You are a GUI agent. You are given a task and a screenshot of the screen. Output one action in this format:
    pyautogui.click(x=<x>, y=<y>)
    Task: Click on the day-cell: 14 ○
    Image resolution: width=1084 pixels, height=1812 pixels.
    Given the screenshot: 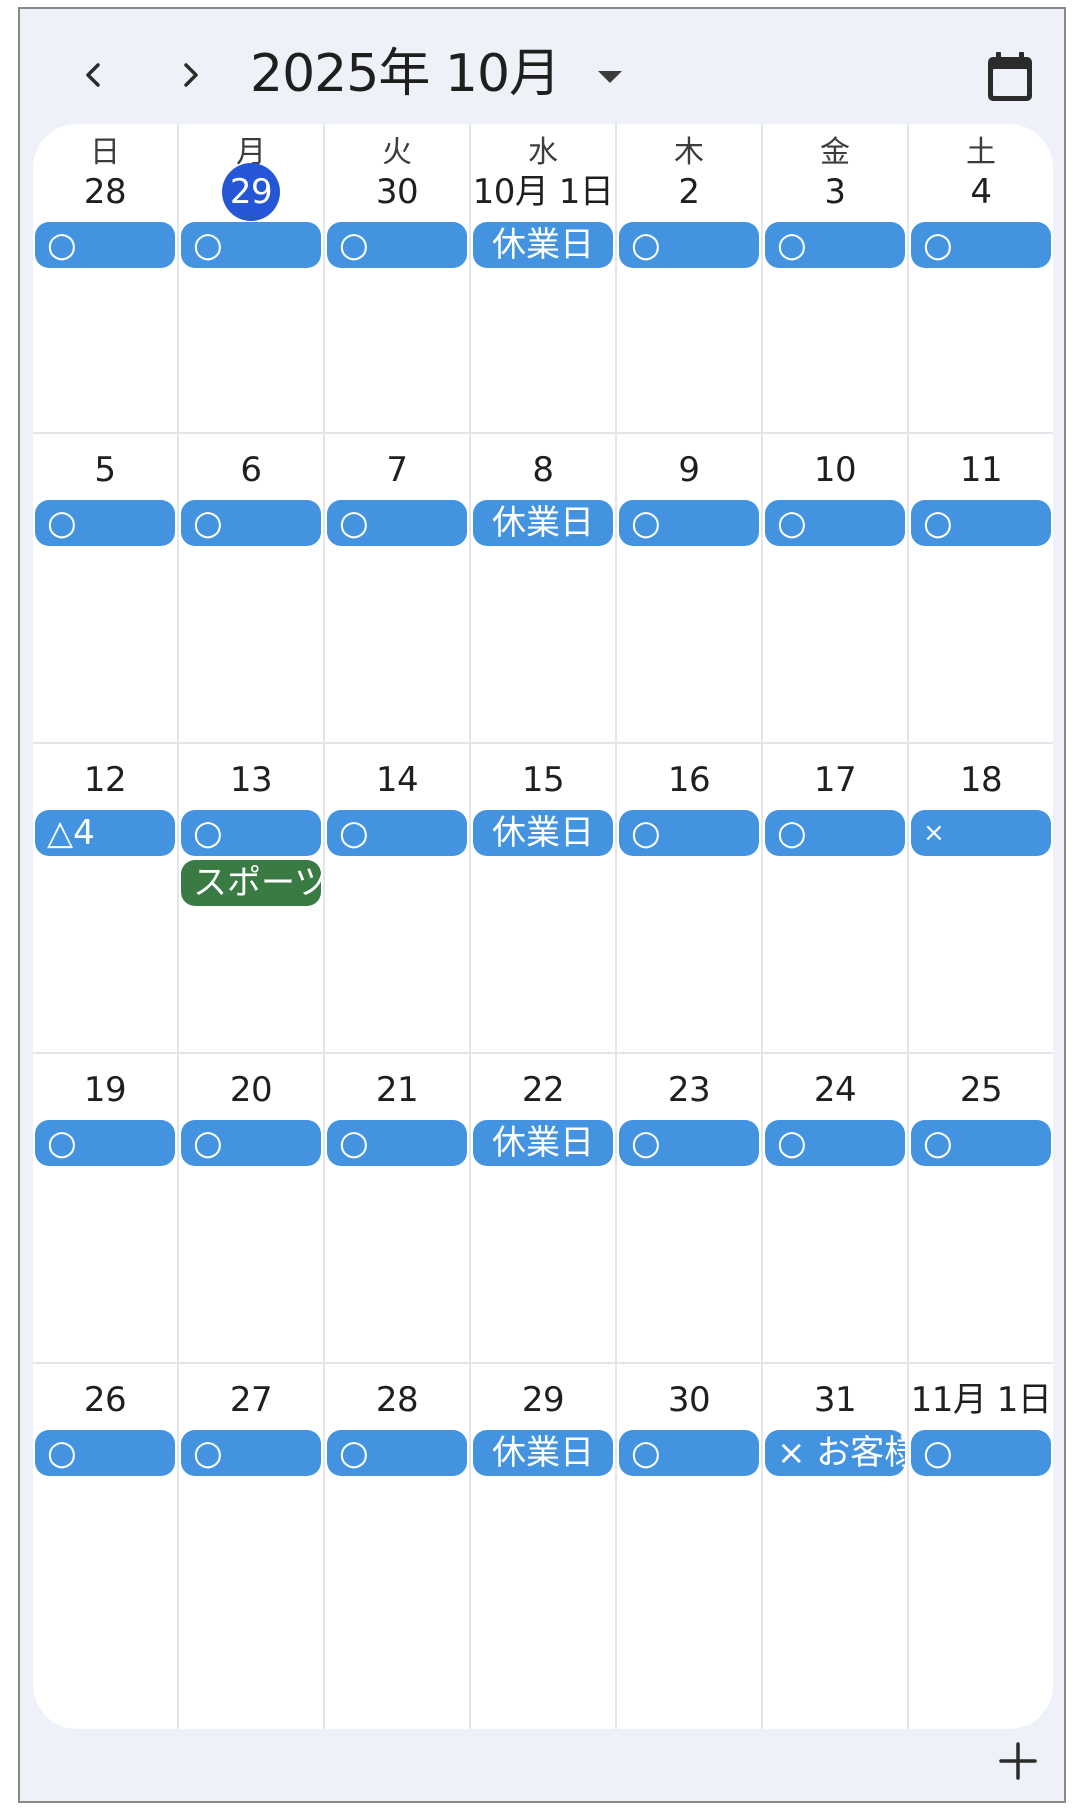 What is the action you would take?
    pyautogui.click(x=398, y=898)
    